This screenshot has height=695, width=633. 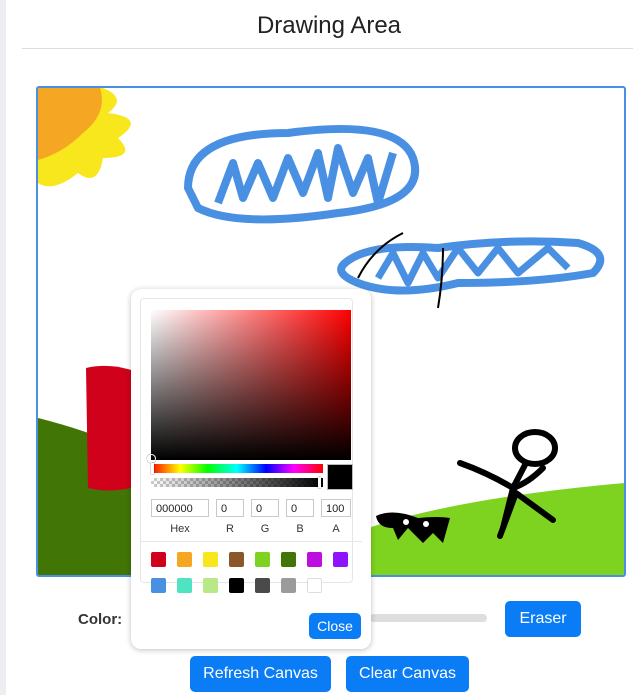 What do you see at coordinates (230, 508) in the screenshot?
I see `red-input: 0` at bounding box center [230, 508].